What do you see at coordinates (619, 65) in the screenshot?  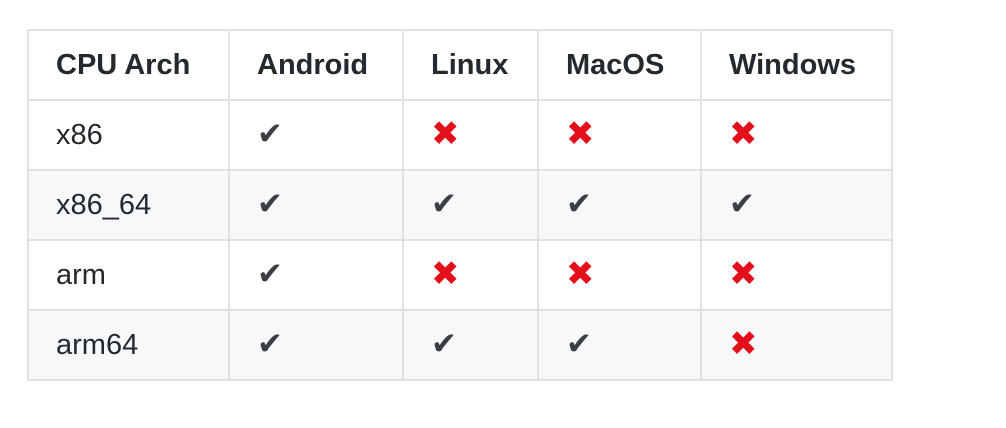 I see `header-macos: MacOS` at bounding box center [619, 65].